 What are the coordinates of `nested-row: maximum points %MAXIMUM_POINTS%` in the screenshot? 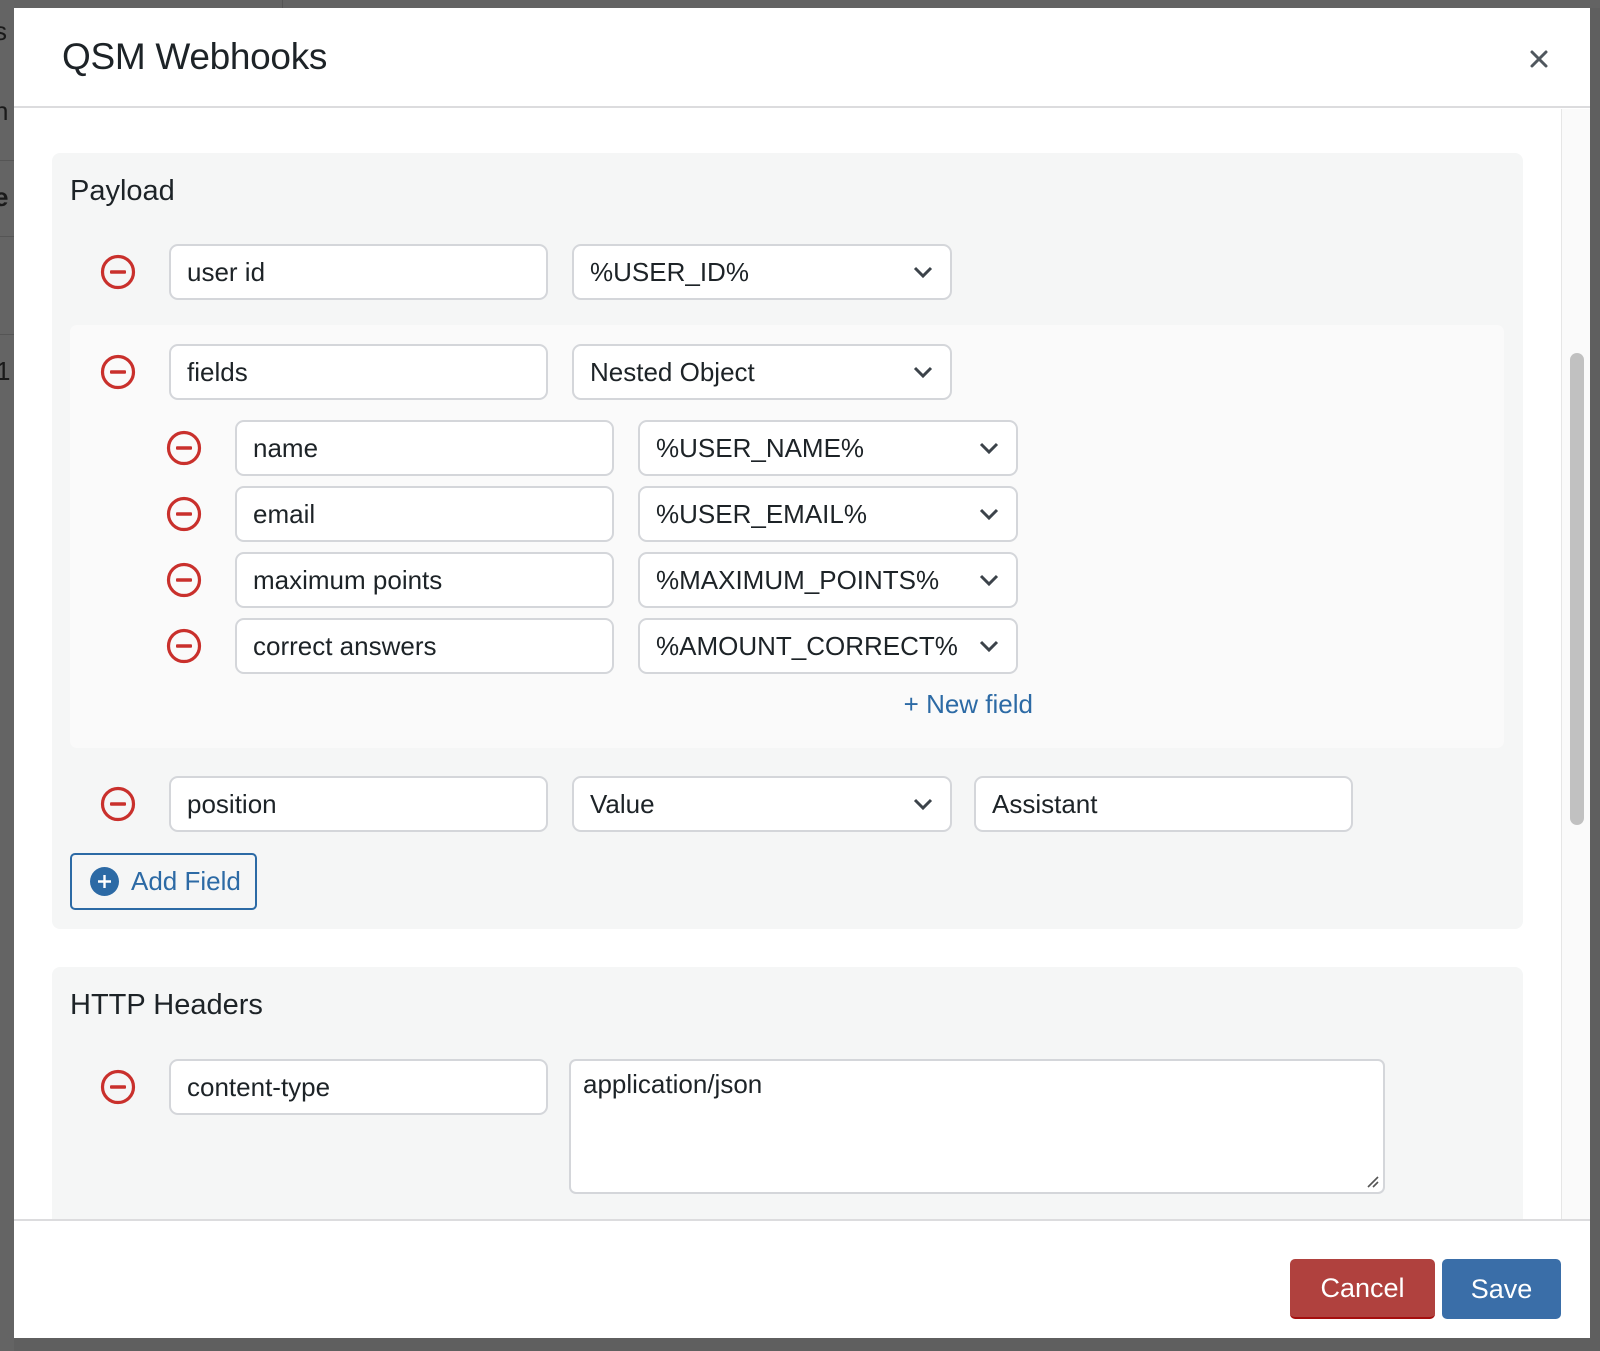 It's located at (570, 580).